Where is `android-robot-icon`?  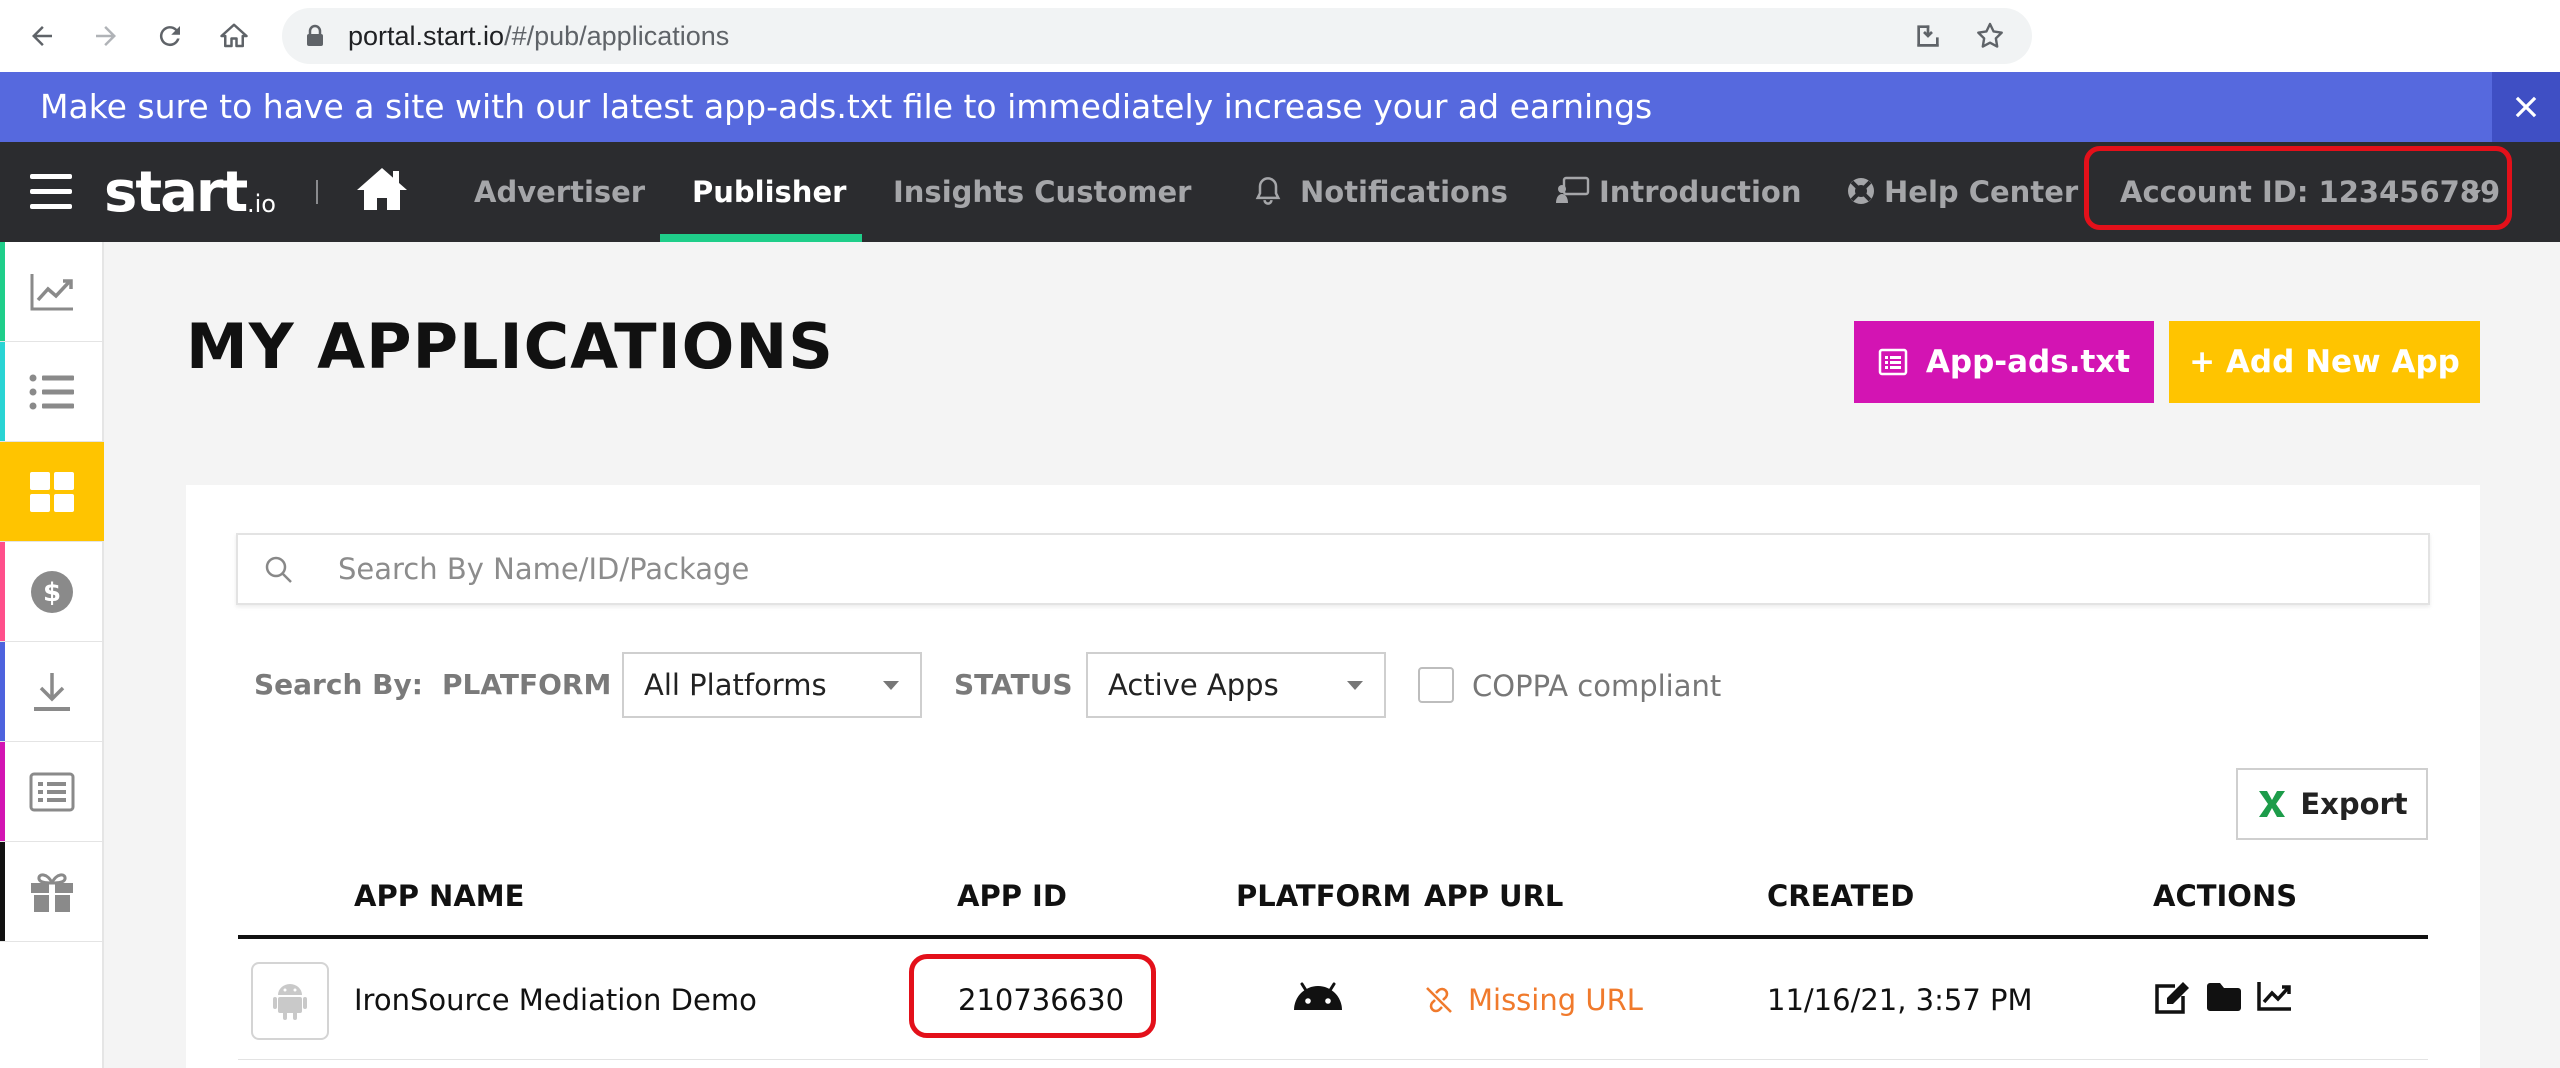 android-robot-icon is located at coordinates (290, 1001).